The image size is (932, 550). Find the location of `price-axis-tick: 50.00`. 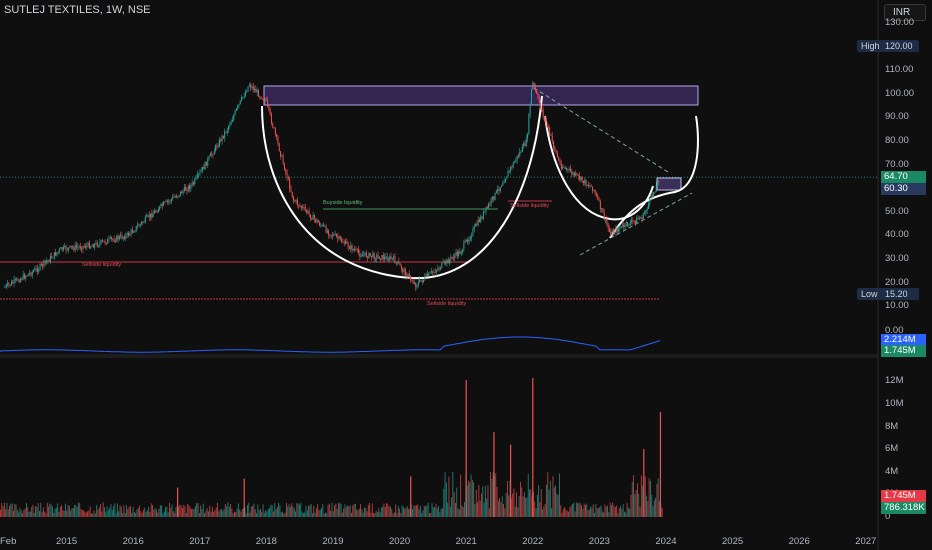

price-axis-tick: 50.00 is located at coordinates (897, 211).